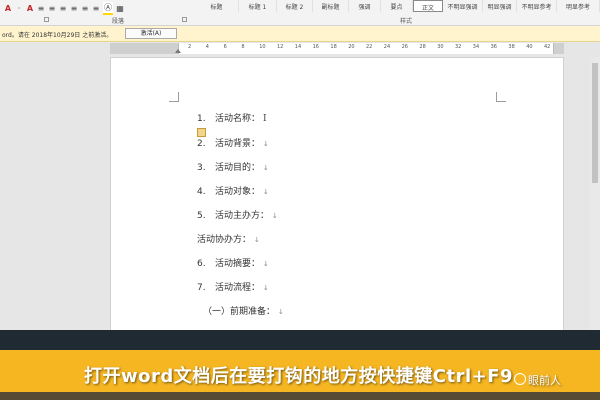 The height and width of the screenshot is (400, 600). I want to click on group-label-paragraph: 段落, so click(118, 21).